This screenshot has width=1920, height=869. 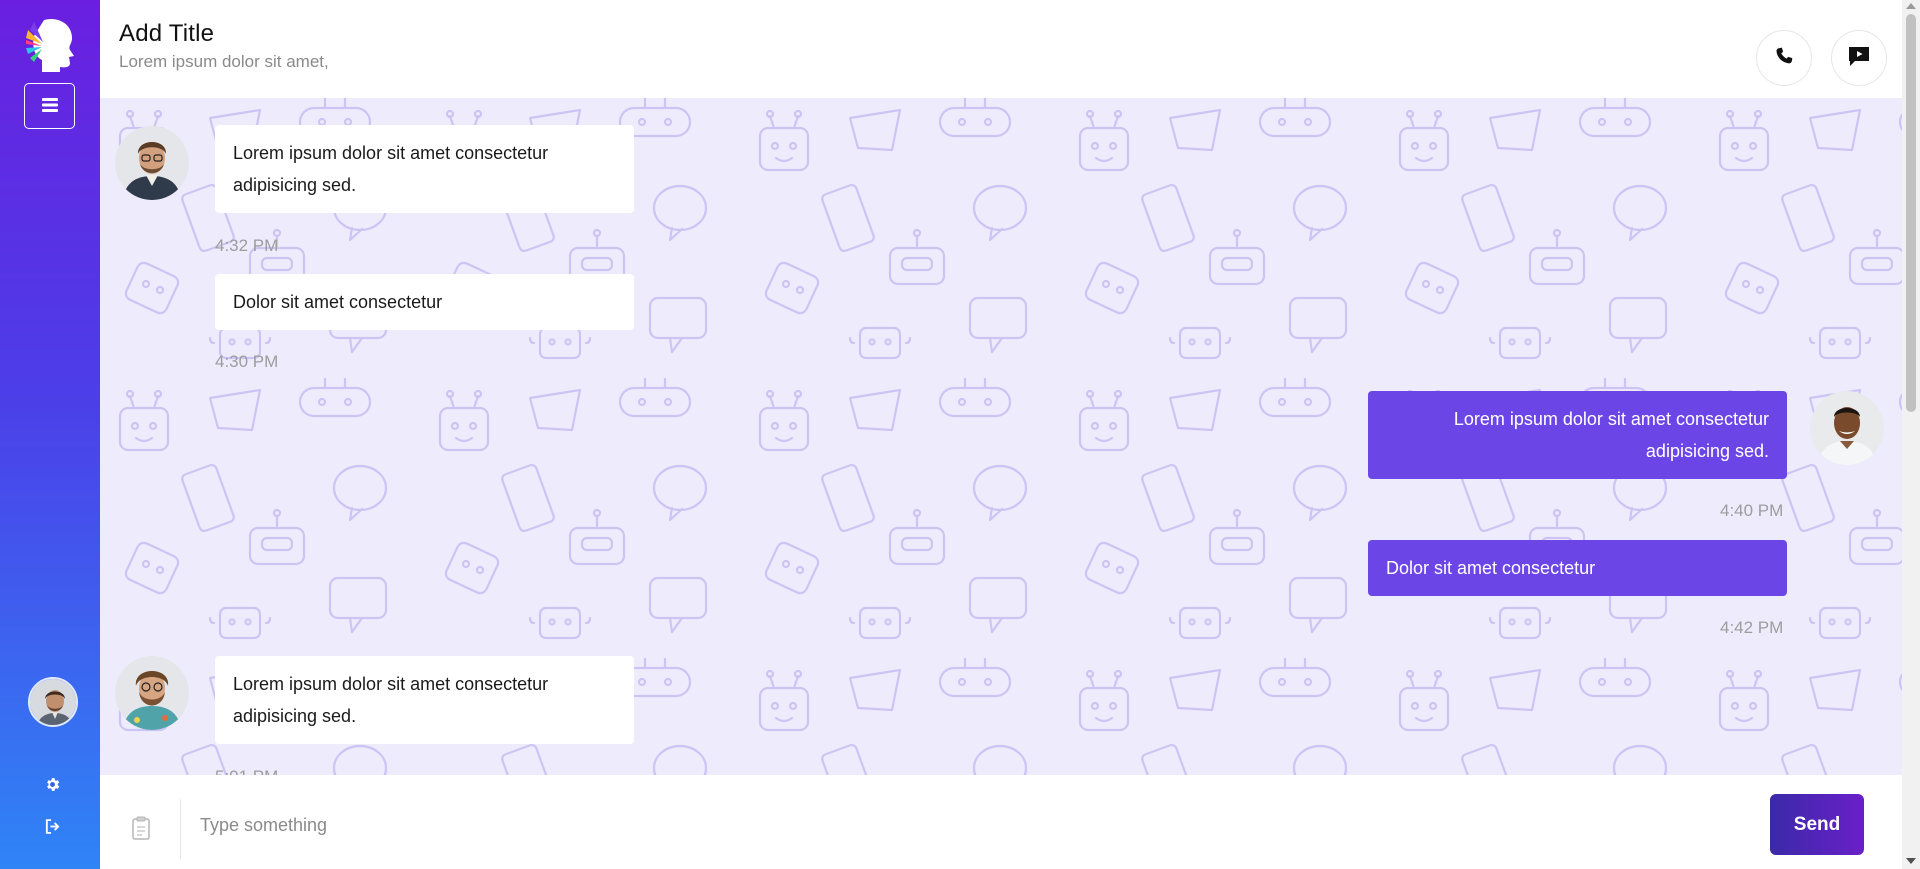 I want to click on message-composer: Send, so click(x=1001, y=822).